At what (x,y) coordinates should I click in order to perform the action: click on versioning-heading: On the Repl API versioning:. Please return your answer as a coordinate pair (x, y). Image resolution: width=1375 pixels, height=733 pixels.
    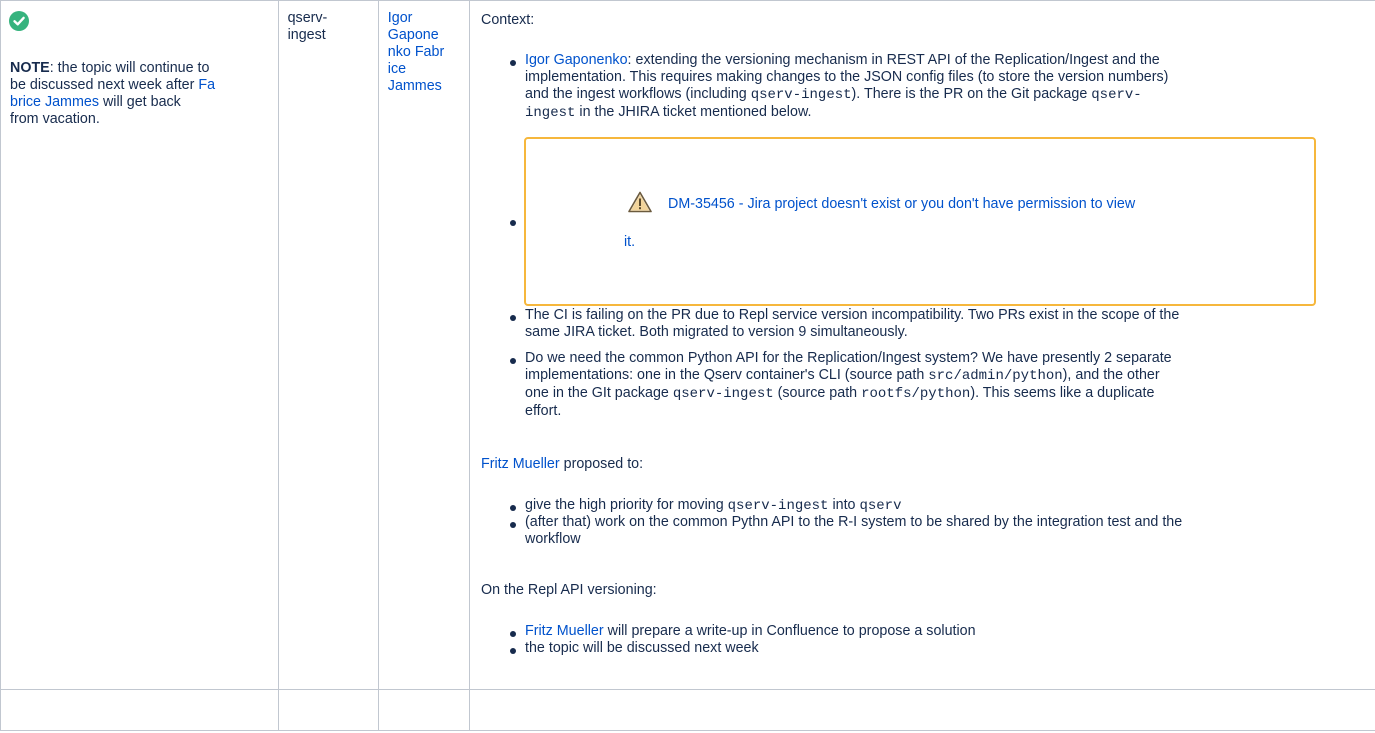
    Looking at the image, I should click on (569, 590).